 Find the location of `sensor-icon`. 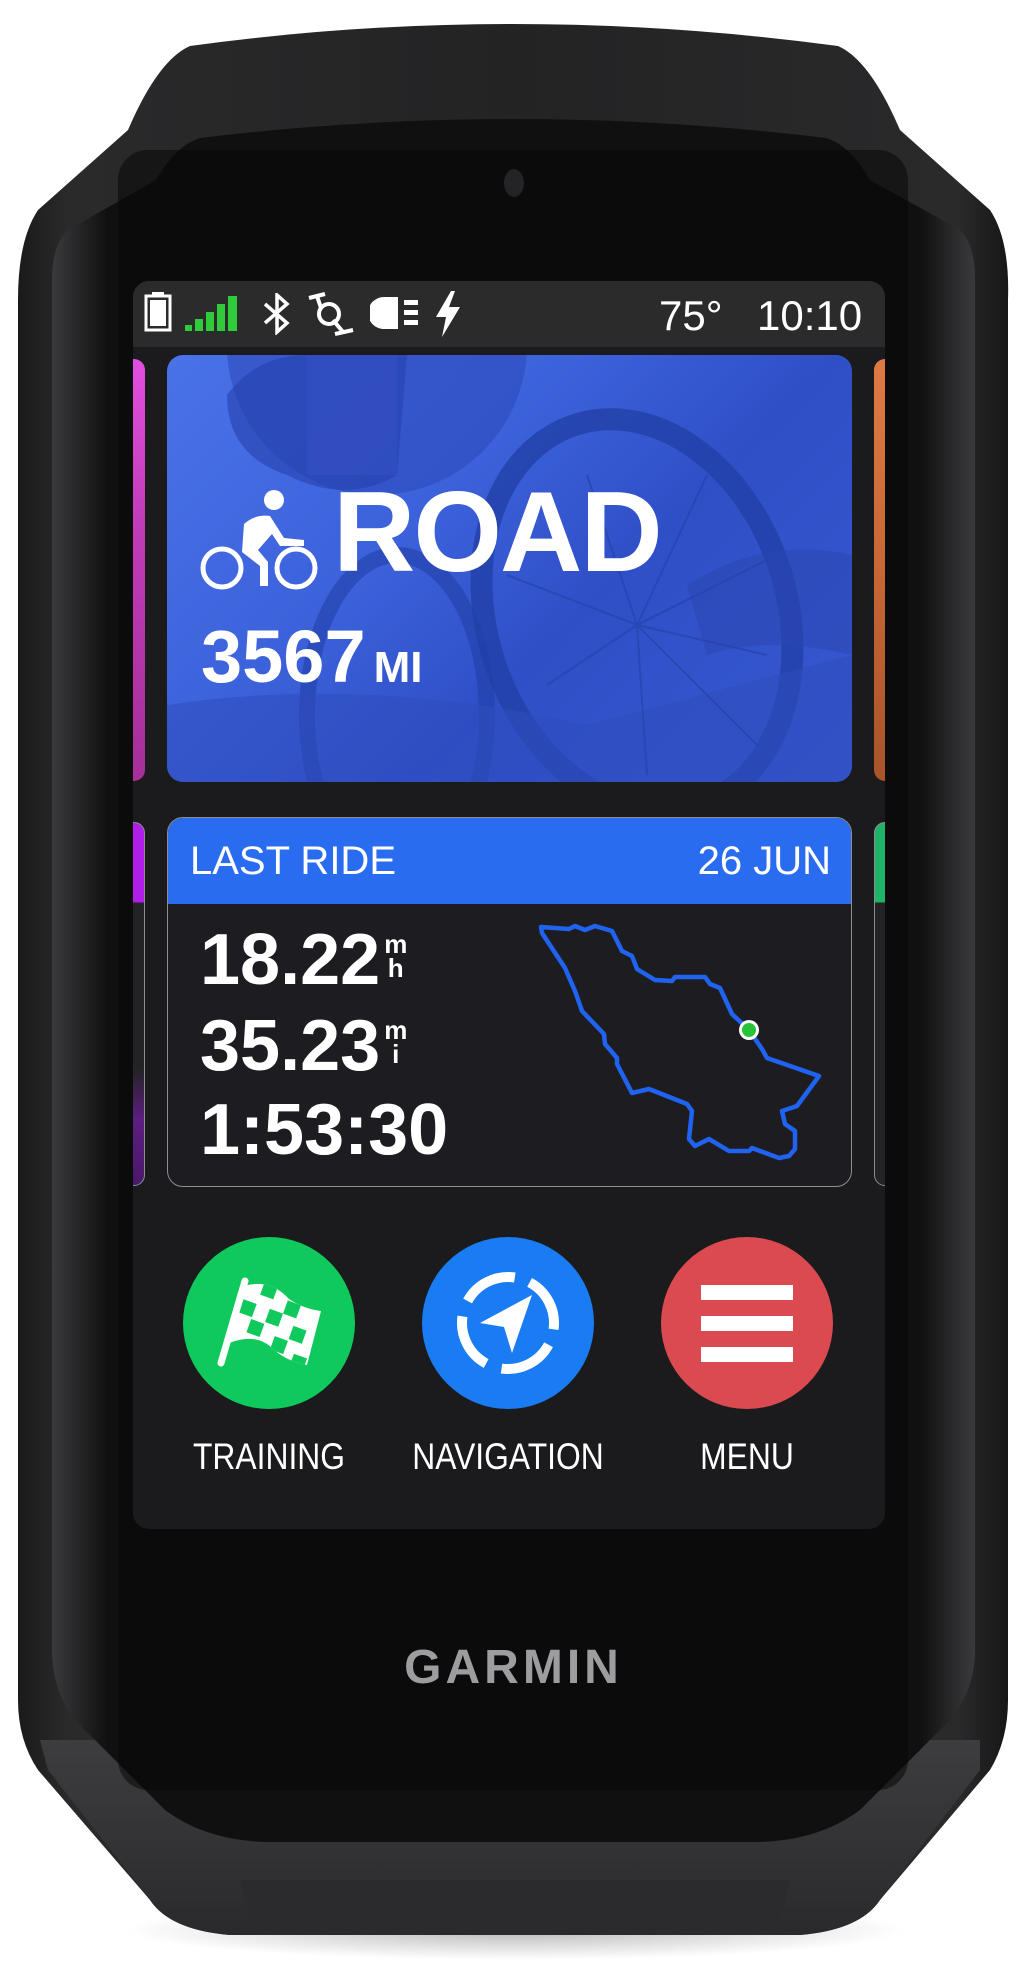

sensor-icon is located at coordinates (331, 314).